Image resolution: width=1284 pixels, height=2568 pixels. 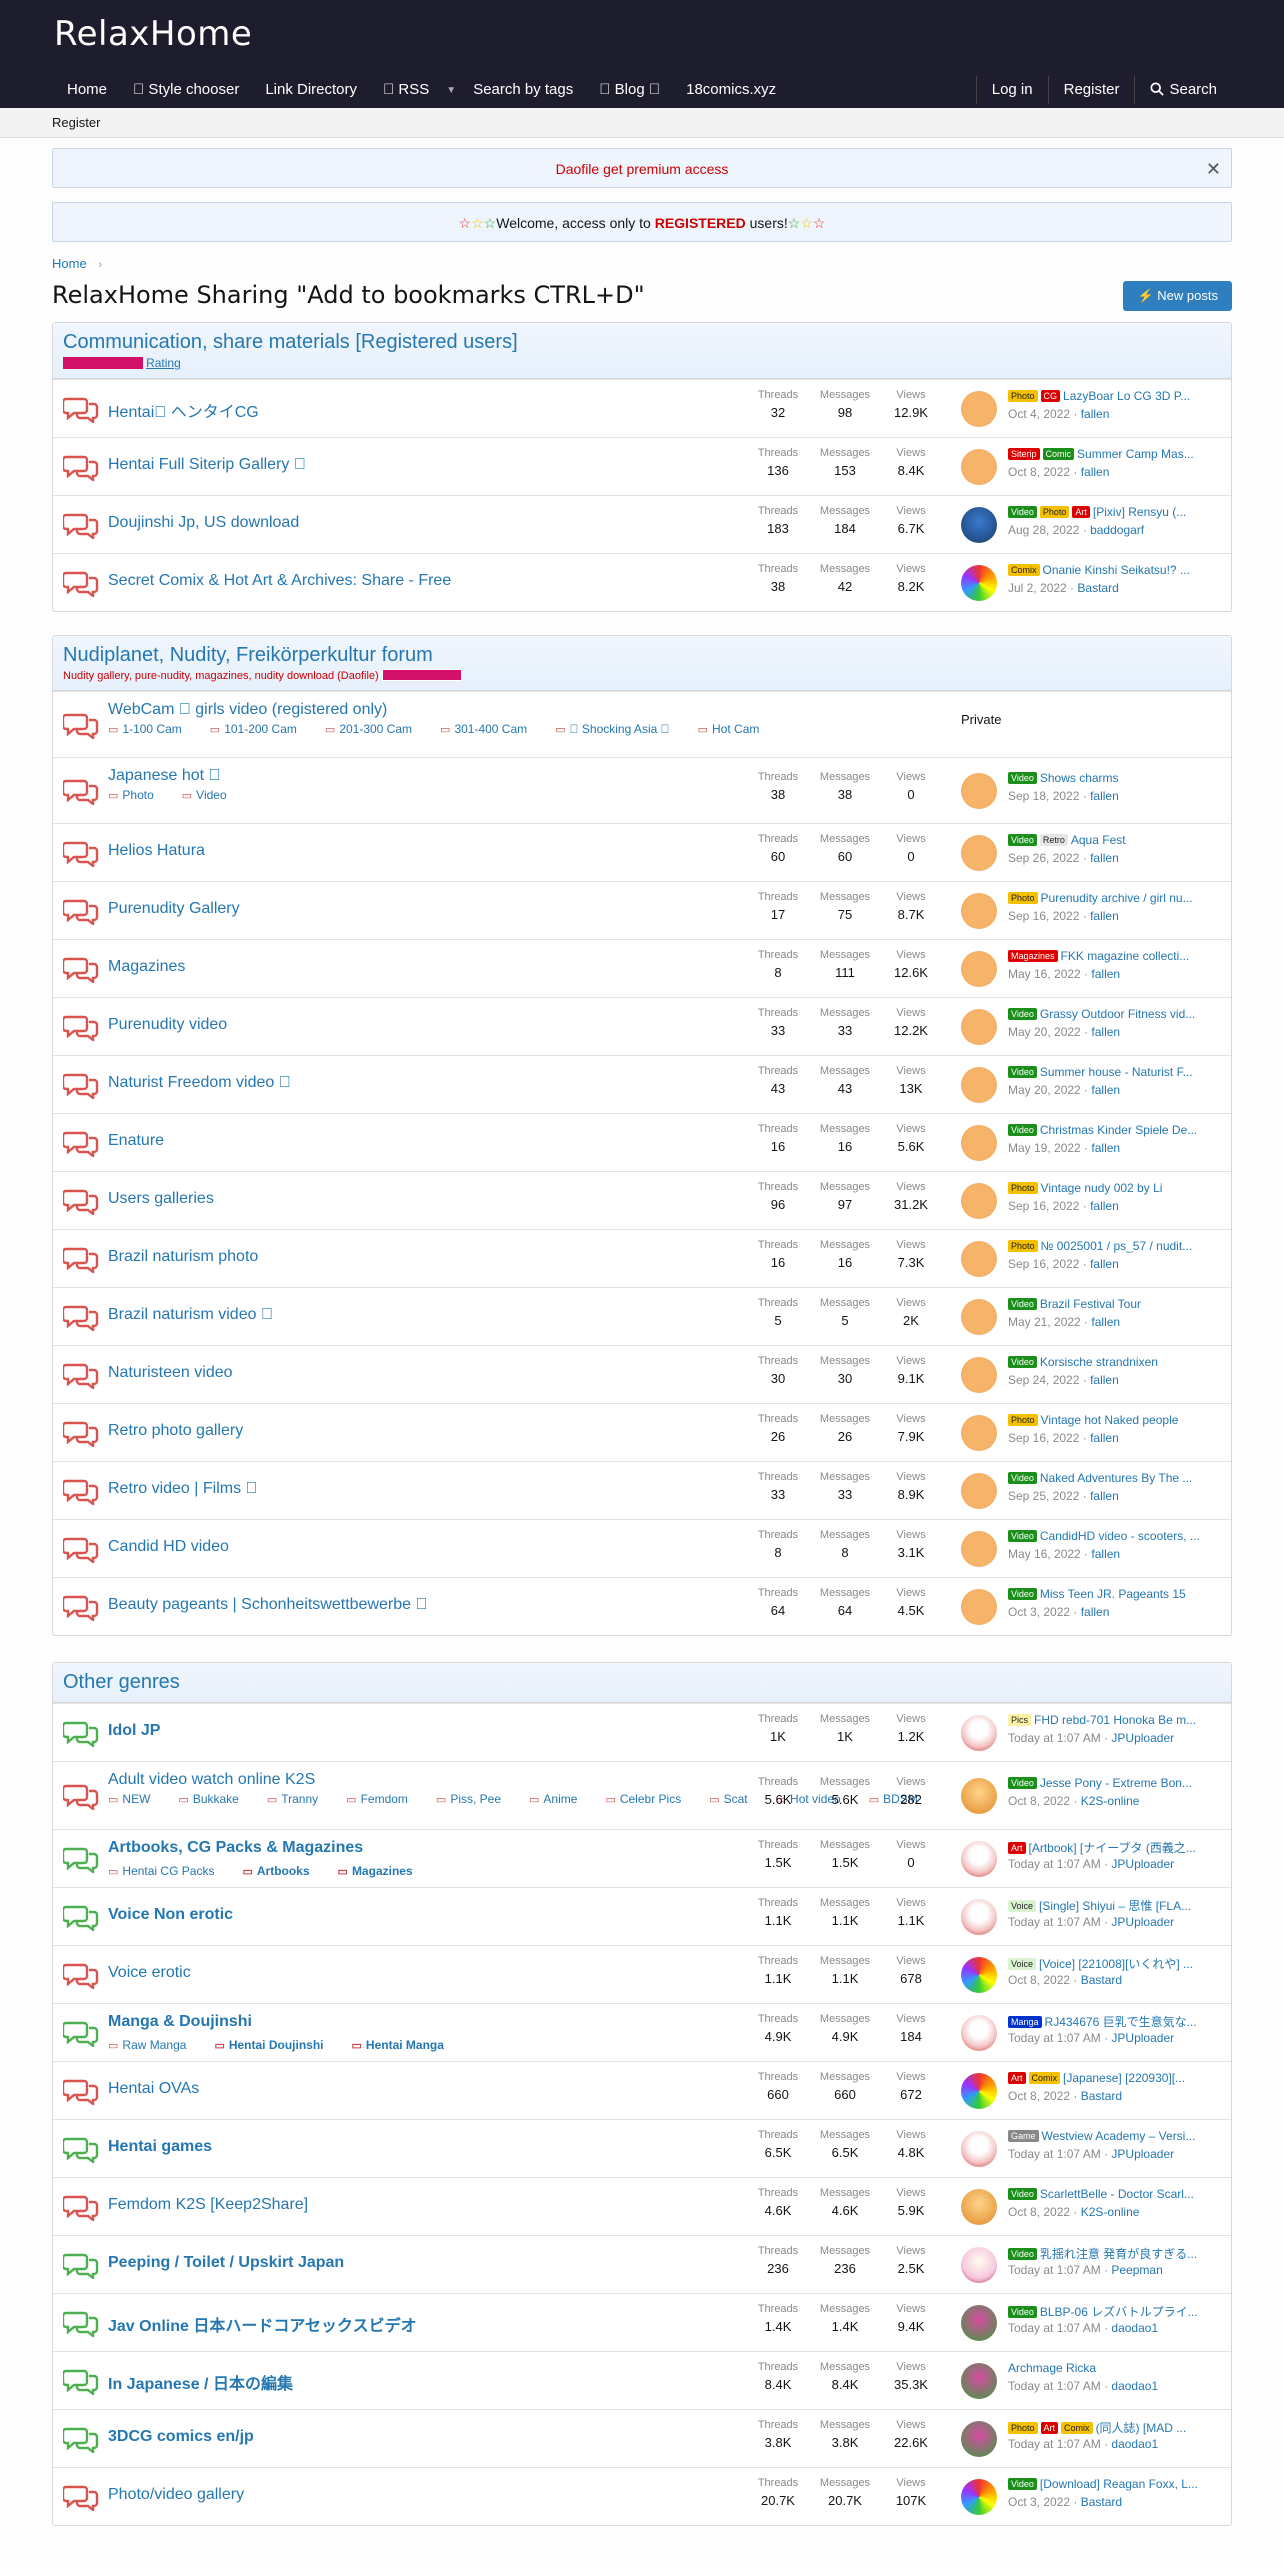 I want to click on subforum-link: ▭ Piss, Pee, so click(x=475, y=1799).